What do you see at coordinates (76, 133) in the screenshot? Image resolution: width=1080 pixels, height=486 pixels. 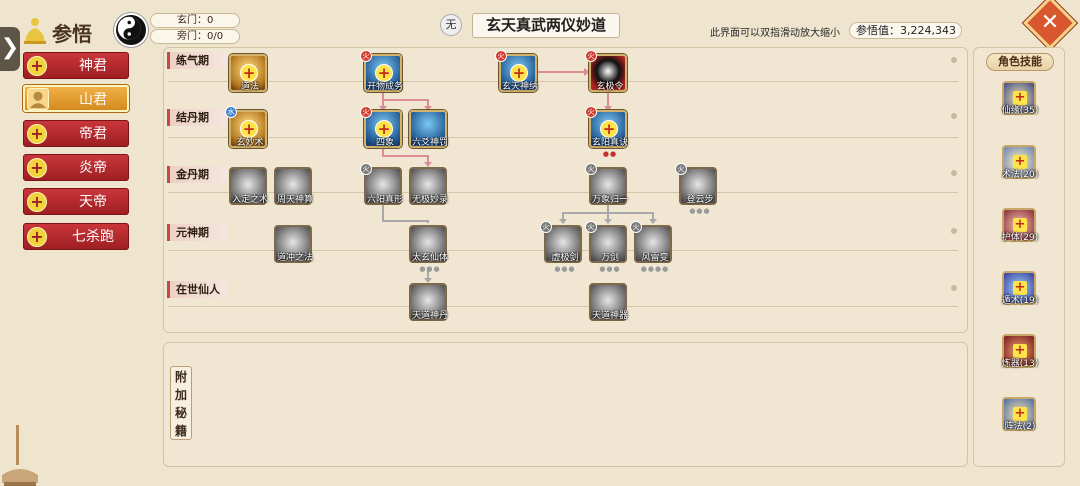 I see `sidebar-item-dijun: + 帝君` at bounding box center [76, 133].